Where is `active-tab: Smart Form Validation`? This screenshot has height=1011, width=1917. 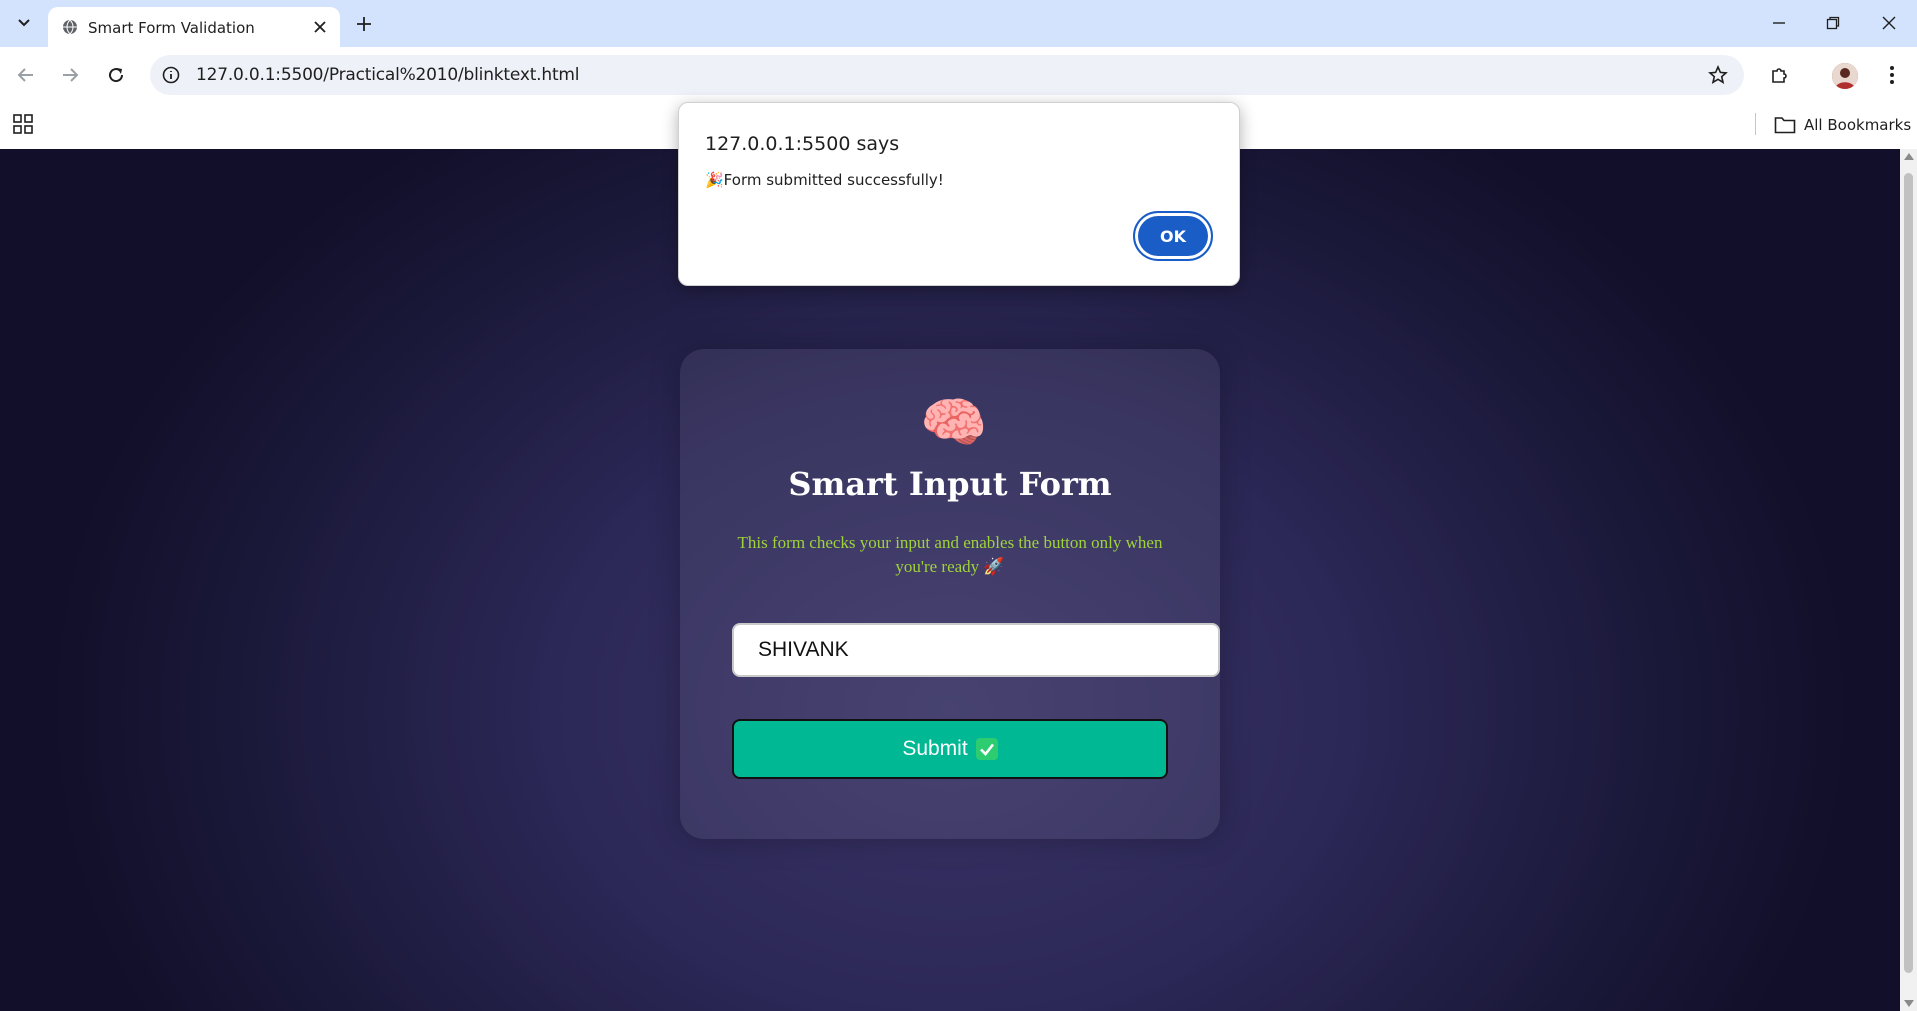
active-tab: Smart Form Validation is located at coordinates (194, 27).